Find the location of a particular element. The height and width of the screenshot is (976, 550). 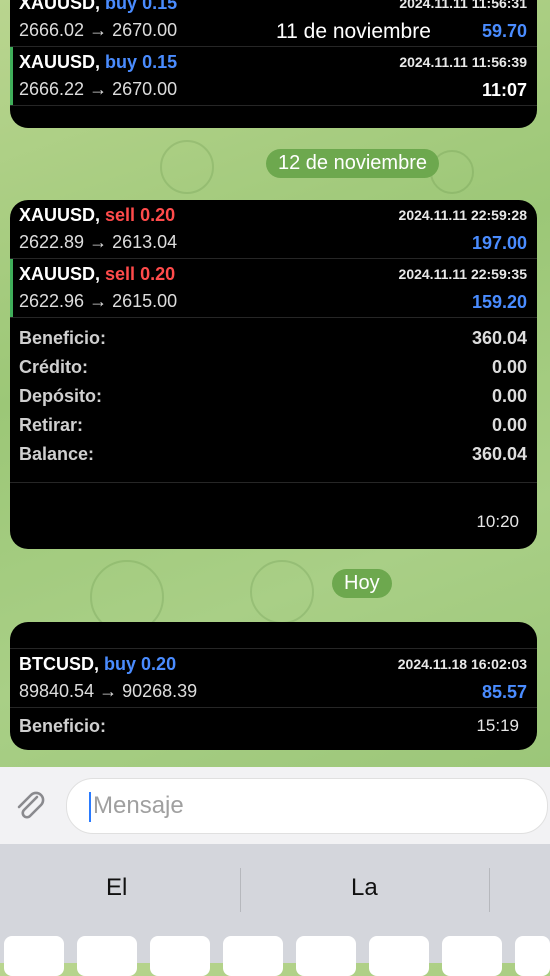

message-time: 15:19 is located at coordinates (497, 725).